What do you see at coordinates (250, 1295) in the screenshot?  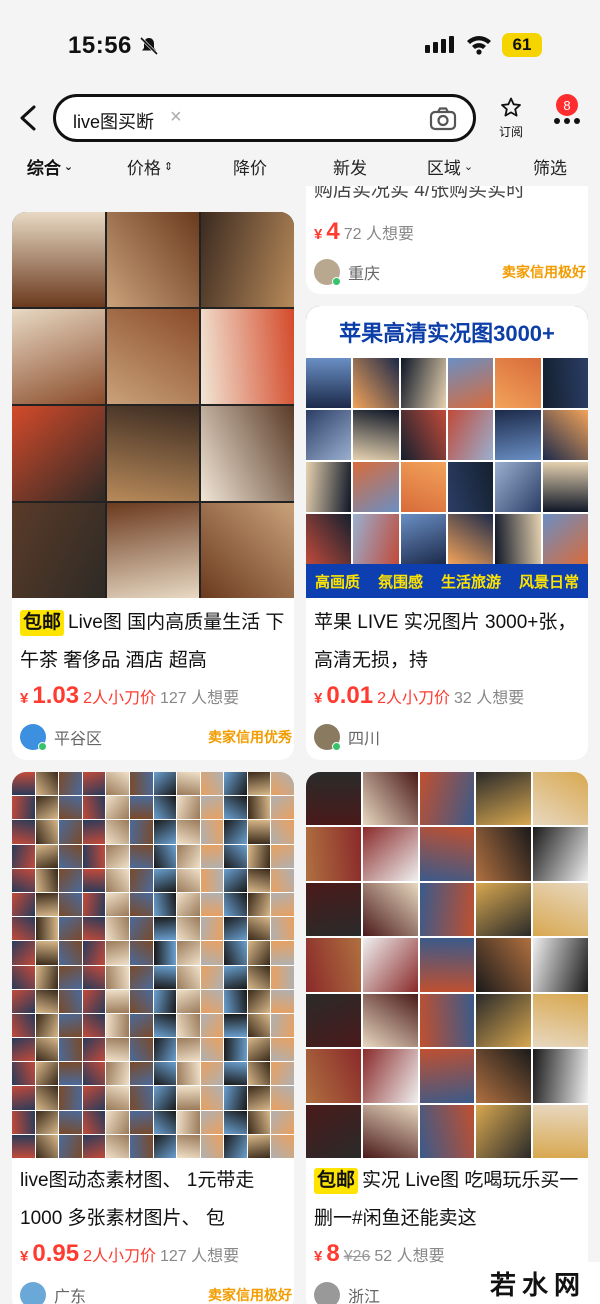 I see `seller-credit-badge: 卖家信用极好` at bounding box center [250, 1295].